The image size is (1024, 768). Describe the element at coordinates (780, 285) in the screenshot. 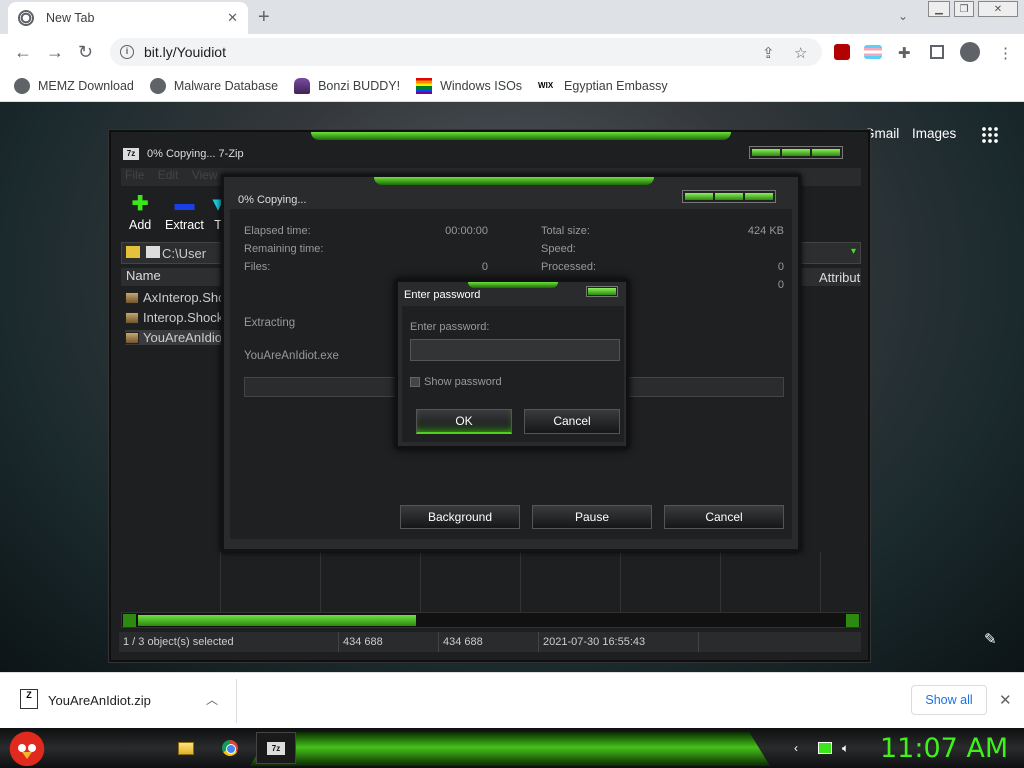

I see `compressed-value: 0` at that location.